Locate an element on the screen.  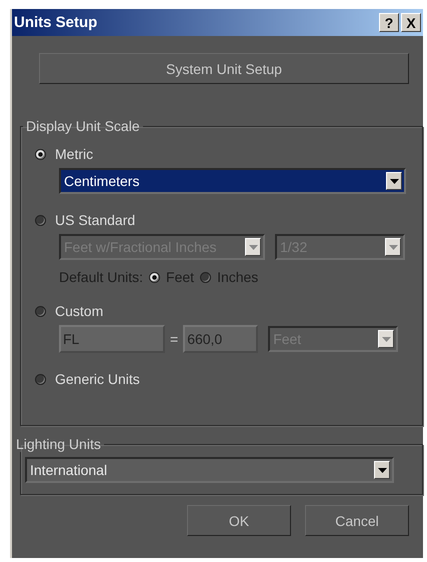
value-field: 660,0 is located at coordinates (220, 339).